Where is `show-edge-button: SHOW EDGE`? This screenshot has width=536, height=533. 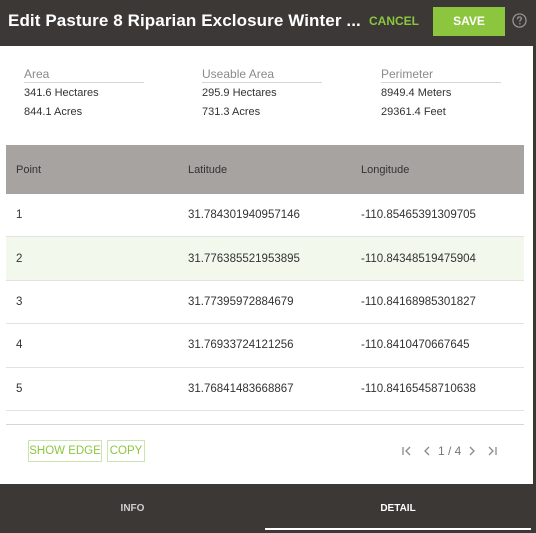 show-edge-button: SHOW EDGE is located at coordinates (65, 451).